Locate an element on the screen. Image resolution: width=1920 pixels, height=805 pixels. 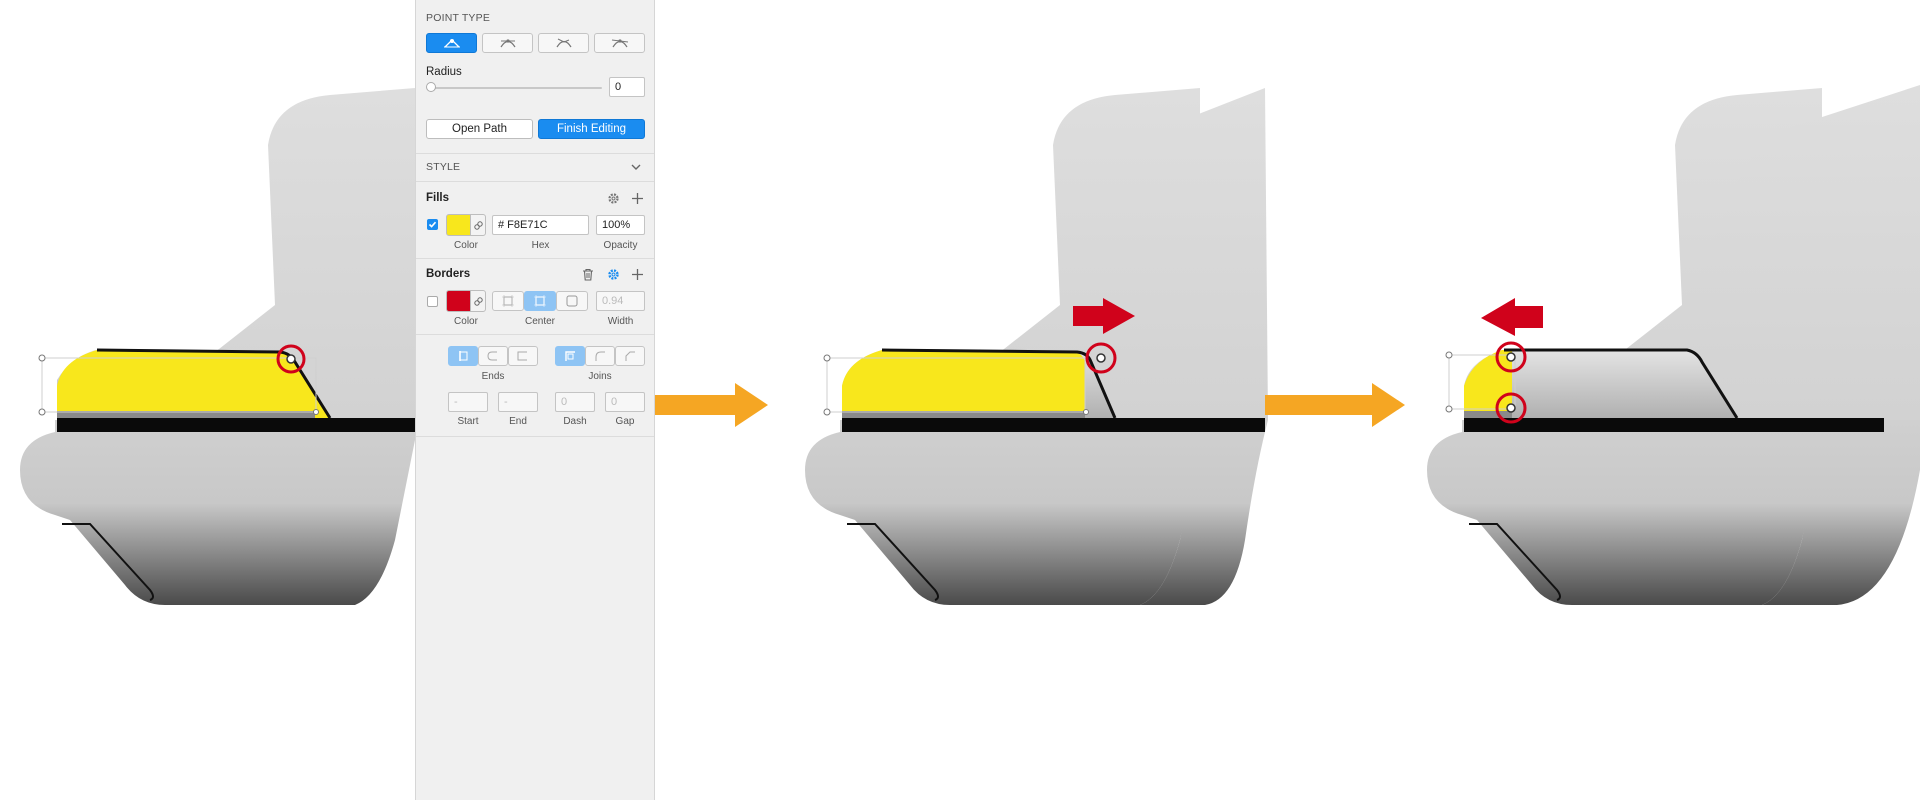
disconnected-point-icon is located at coordinates (563, 43).